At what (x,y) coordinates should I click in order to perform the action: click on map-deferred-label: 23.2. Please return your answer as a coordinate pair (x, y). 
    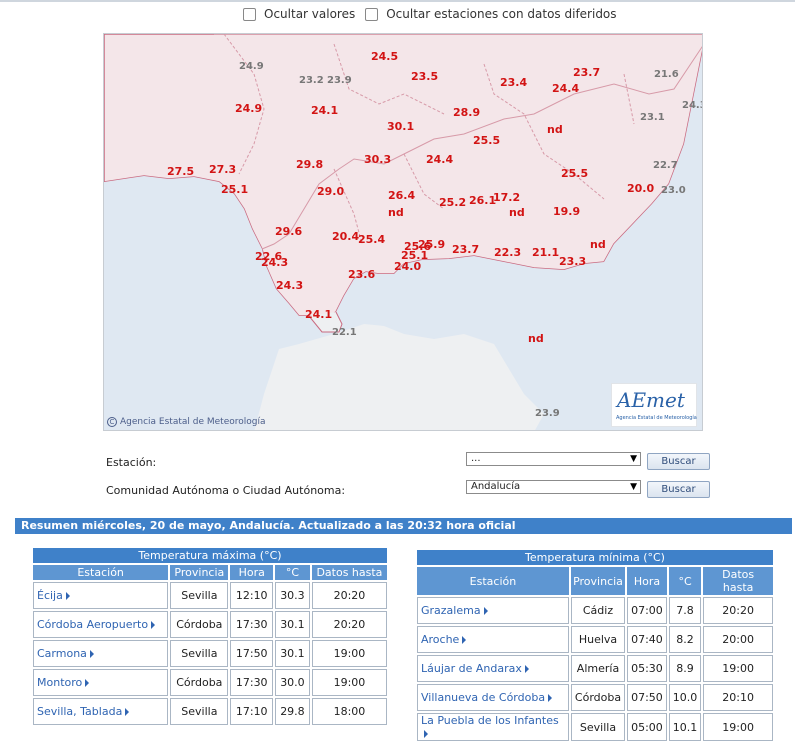
    Looking at the image, I should click on (311, 80).